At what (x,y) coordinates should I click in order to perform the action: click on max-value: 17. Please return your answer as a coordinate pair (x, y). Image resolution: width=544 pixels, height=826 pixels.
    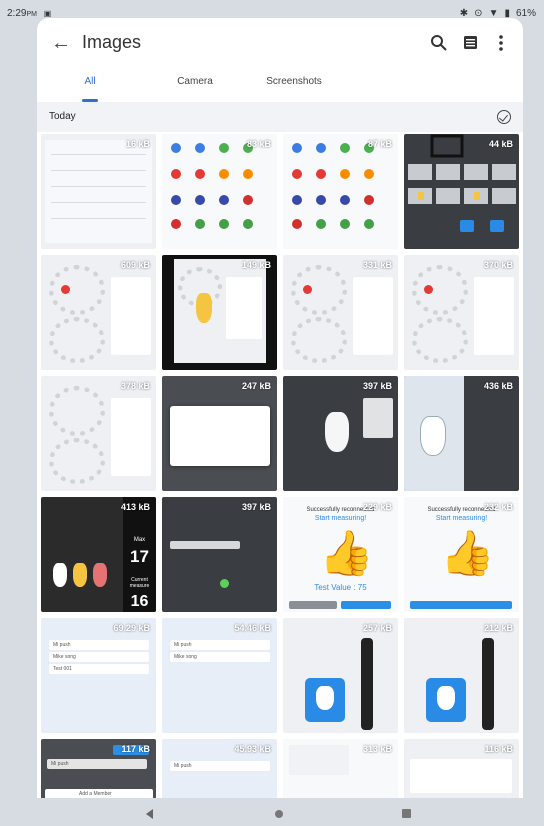
    Looking at the image, I should click on (139, 556).